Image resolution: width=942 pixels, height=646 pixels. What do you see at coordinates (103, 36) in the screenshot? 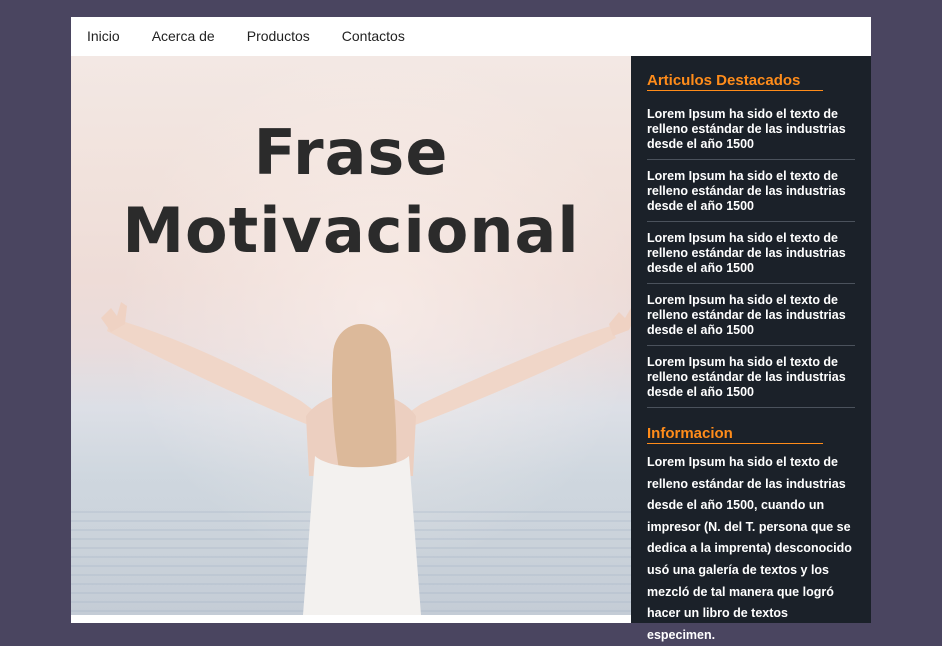
I see `nav-item-inicio: Inicio` at bounding box center [103, 36].